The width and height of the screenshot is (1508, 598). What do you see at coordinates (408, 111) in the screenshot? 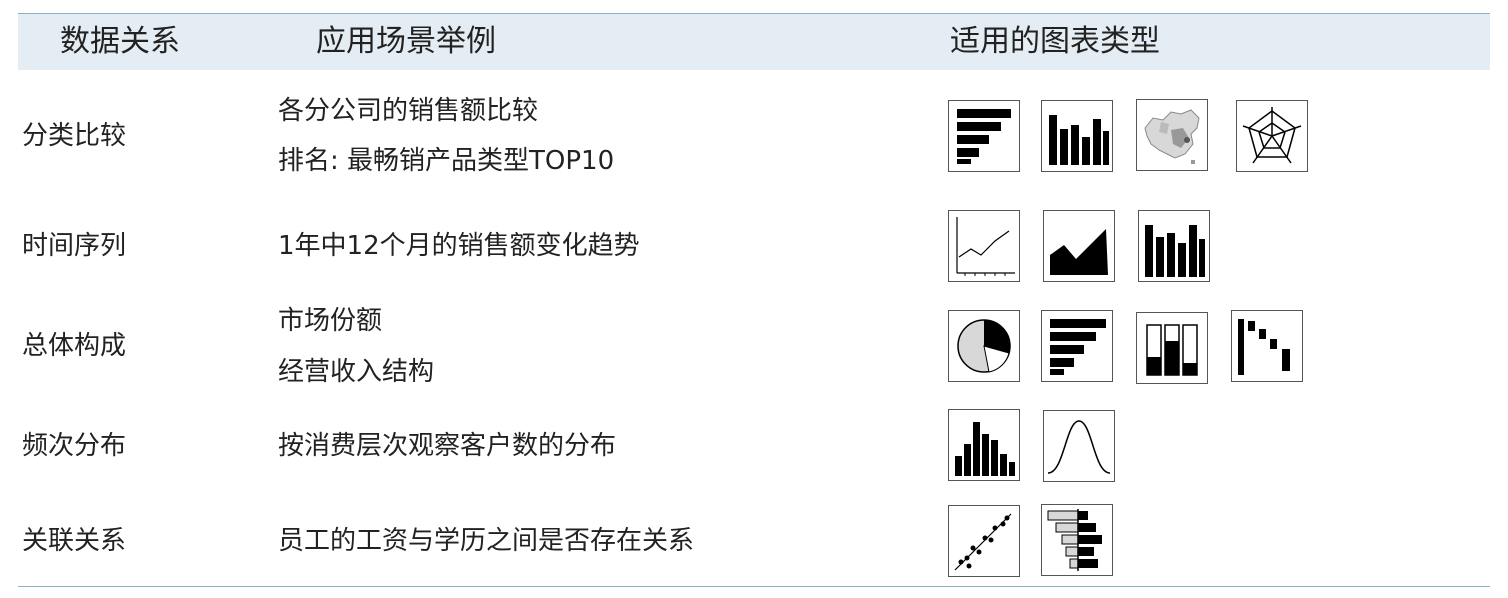
I see `row-example: 各分公司的销售额比较` at bounding box center [408, 111].